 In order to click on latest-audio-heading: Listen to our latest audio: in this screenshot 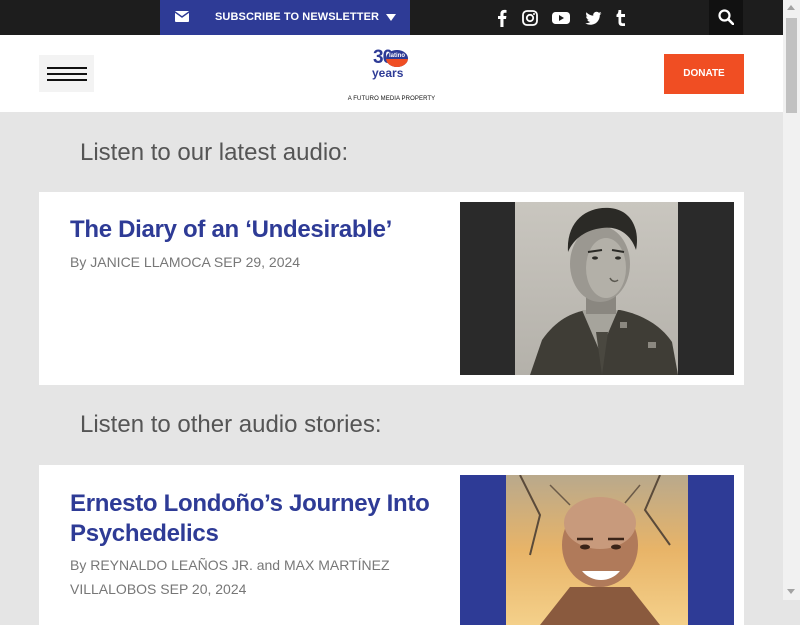, I will do `click(214, 152)`.